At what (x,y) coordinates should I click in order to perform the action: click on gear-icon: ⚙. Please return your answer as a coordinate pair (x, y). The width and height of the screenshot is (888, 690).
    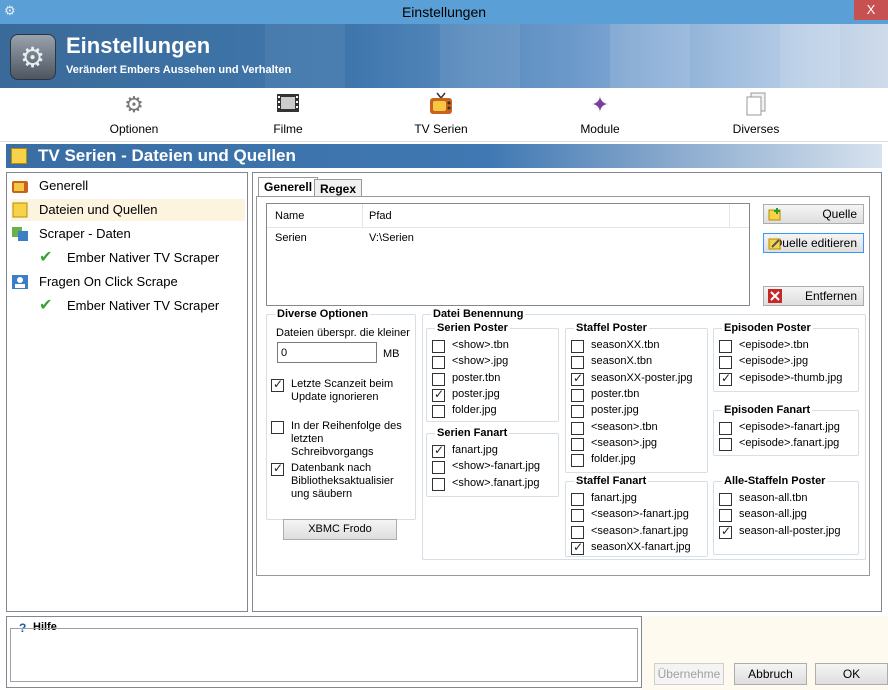
    Looking at the image, I should click on (134, 104).